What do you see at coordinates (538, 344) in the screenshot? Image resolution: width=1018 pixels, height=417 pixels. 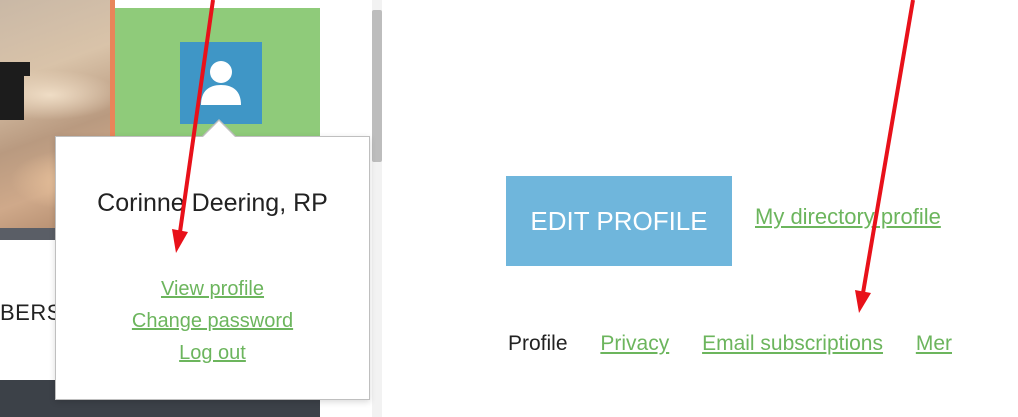 I see `tab-profile: Profile` at bounding box center [538, 344].